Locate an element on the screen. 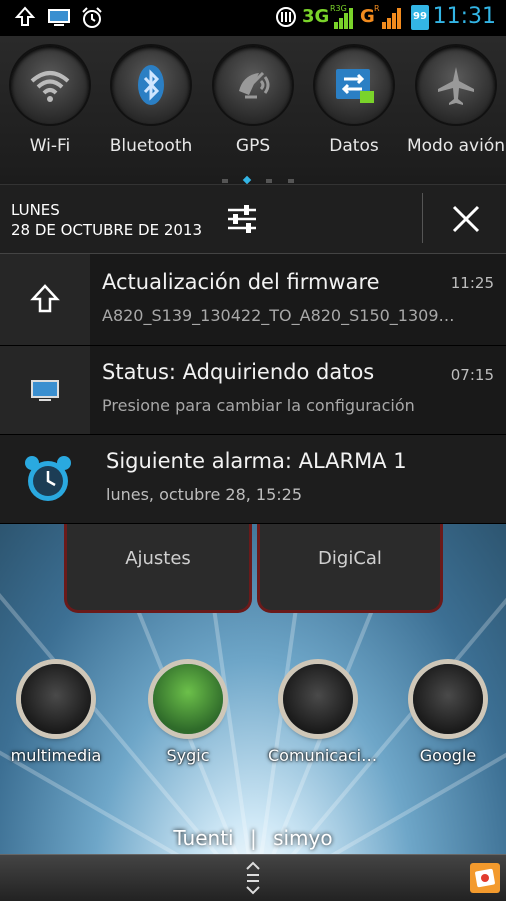  data-icon is located at coordinates (355, 86).